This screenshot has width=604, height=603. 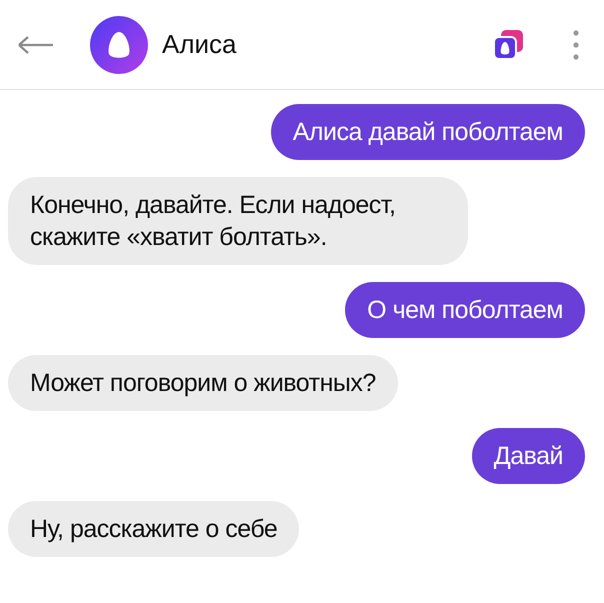 I want to click on message-bubble: О чем поболтаем, so click(x=465, y=310).